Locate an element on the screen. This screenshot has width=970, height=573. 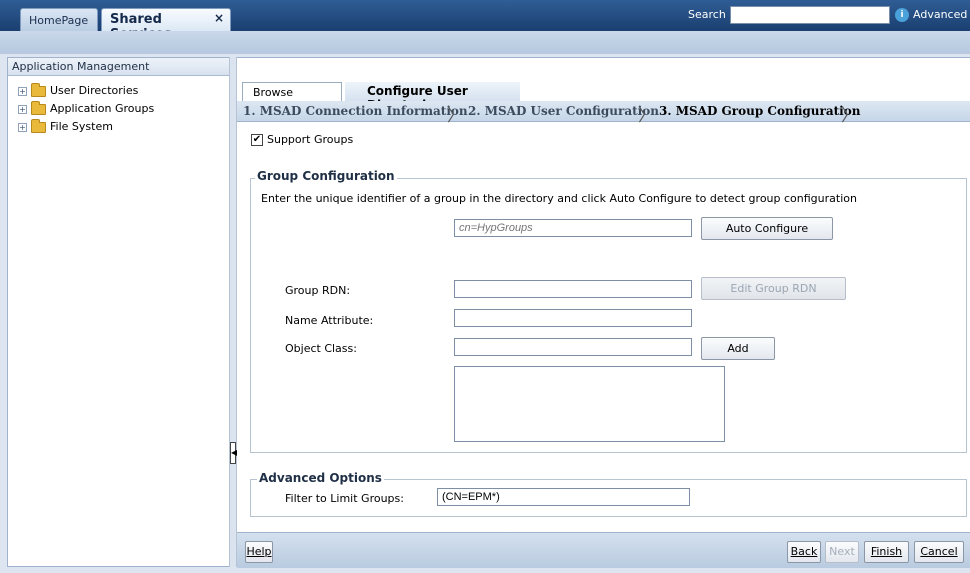
tree-item-label: User Directories is located at coordinates (94, 90).